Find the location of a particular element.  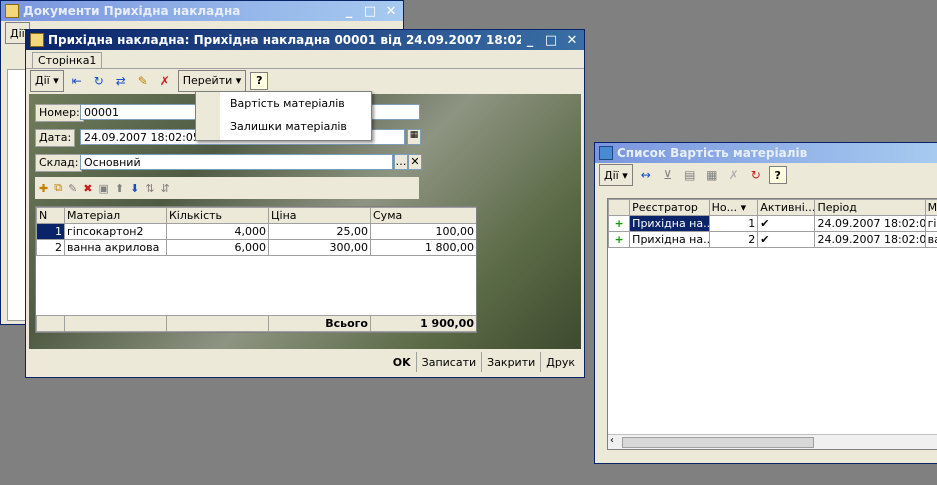

cell-material: гіпсокартон2 is located at coordinates (115, 231).